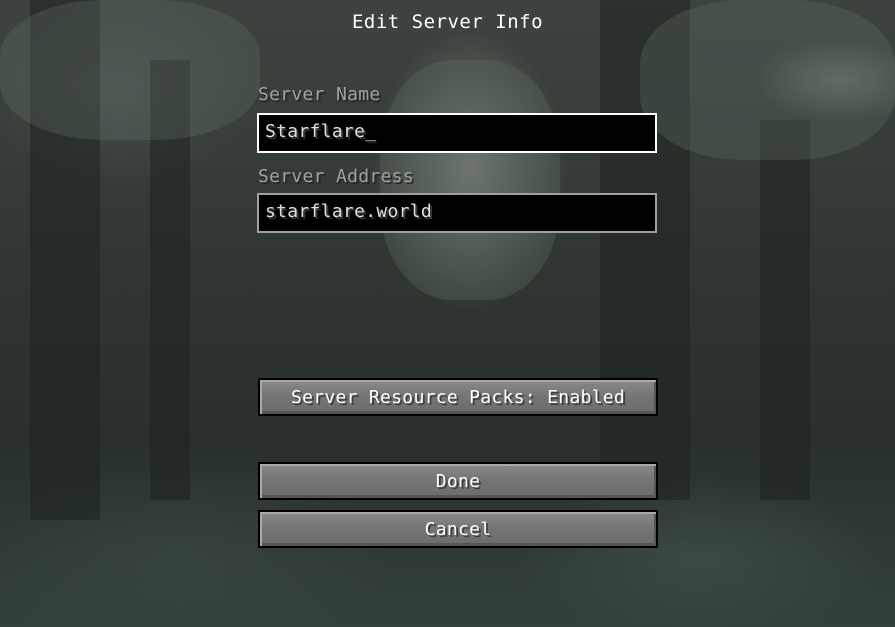 The height and width of the screenshot is (627, 895). I want to click on resource-packs-button: Server Resource Packs: Enabled, so click(458, 397).